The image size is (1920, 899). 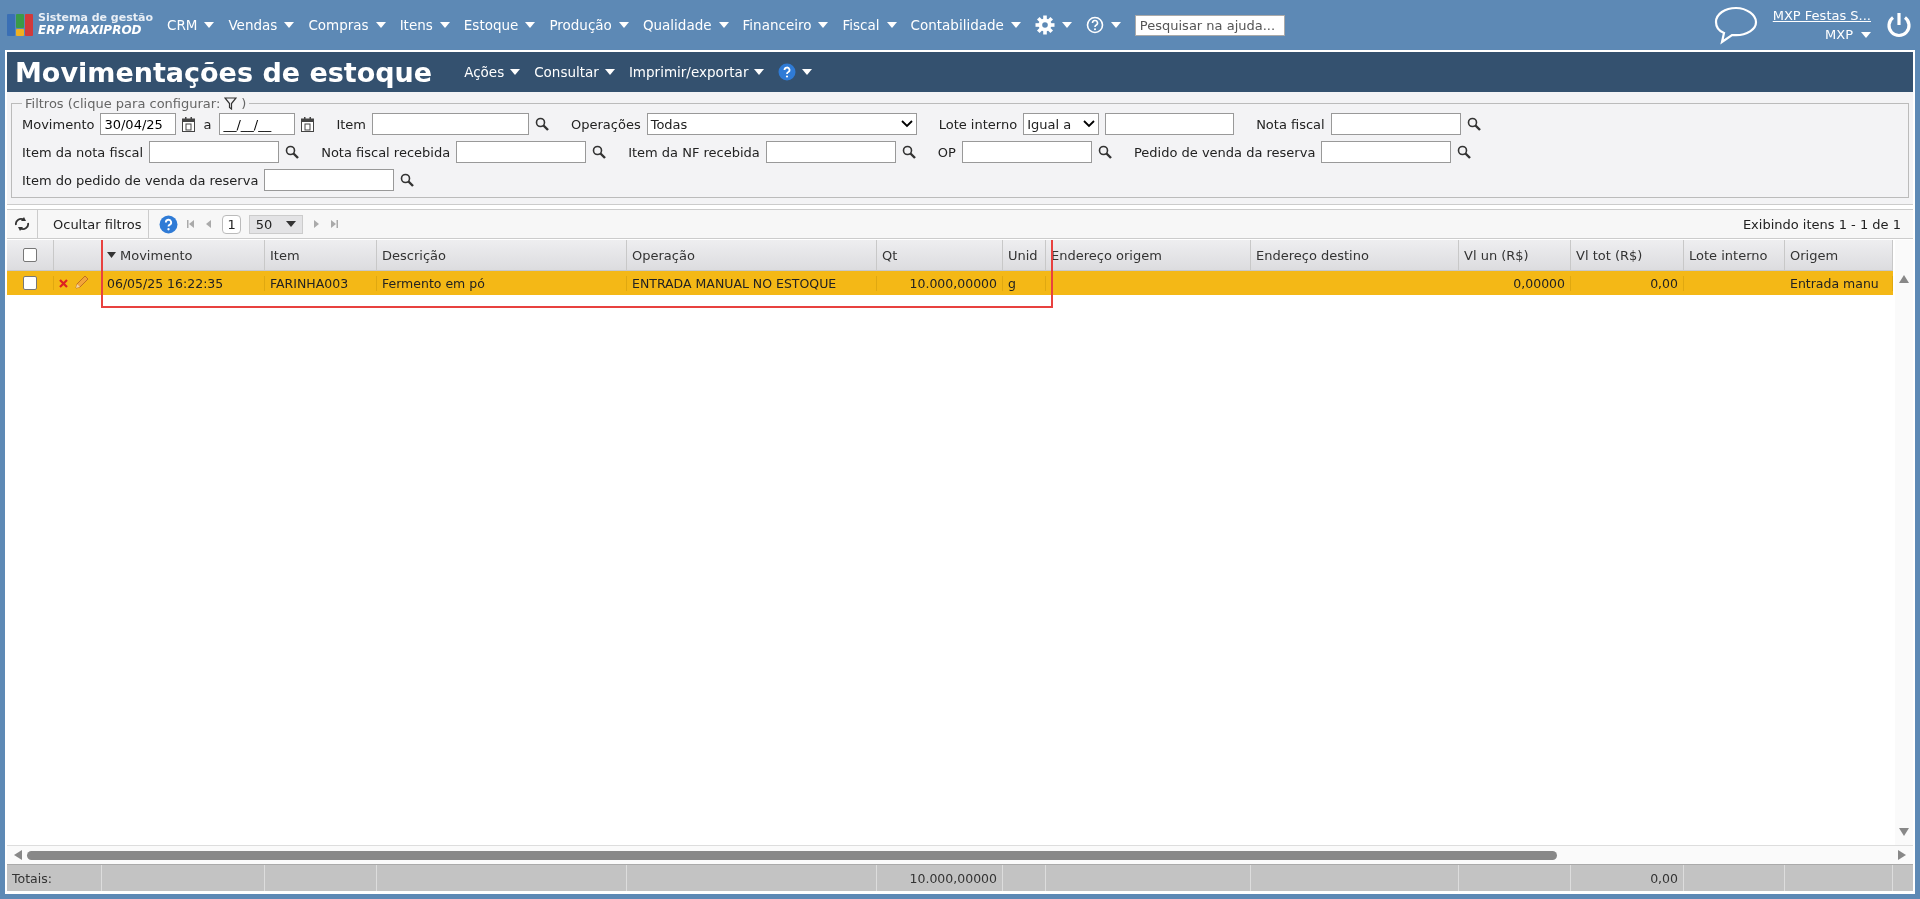 I want to click on total-cell: 10.000,00000, so click(x=953, y=878).